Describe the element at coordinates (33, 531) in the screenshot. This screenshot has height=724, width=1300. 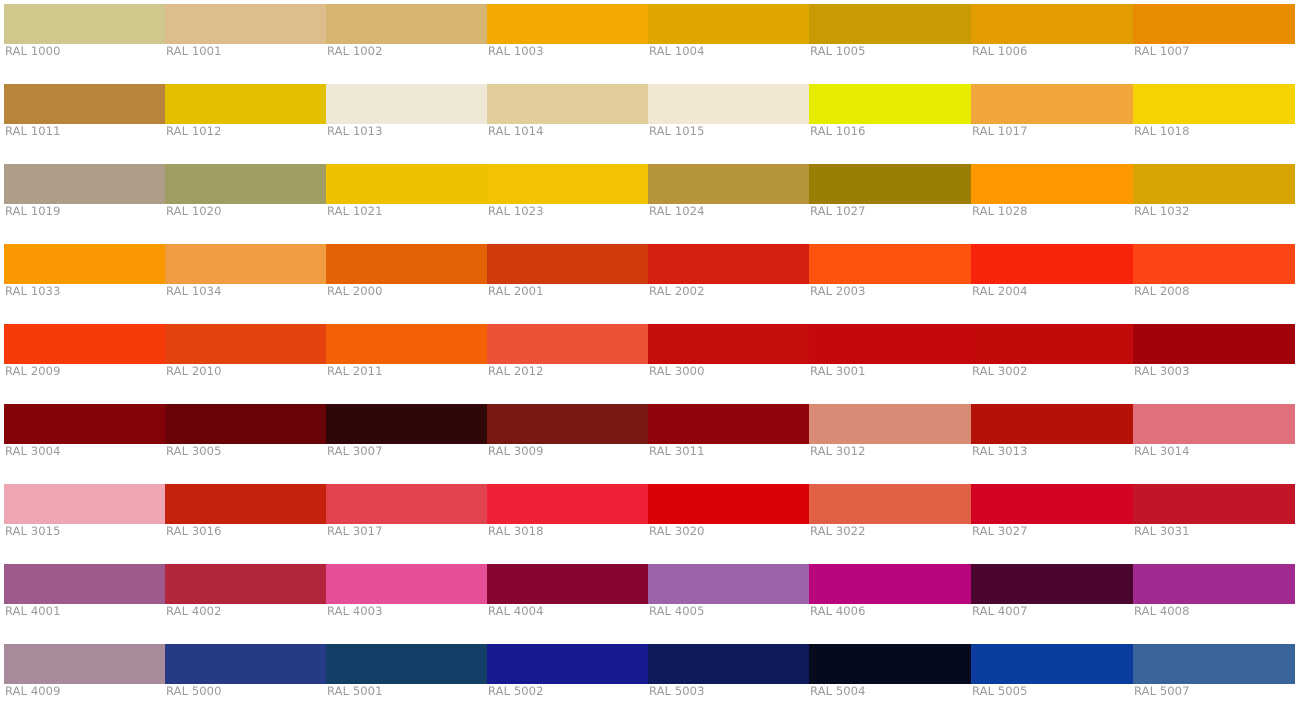
I see `color-code-label: RAL 3015` at that location.